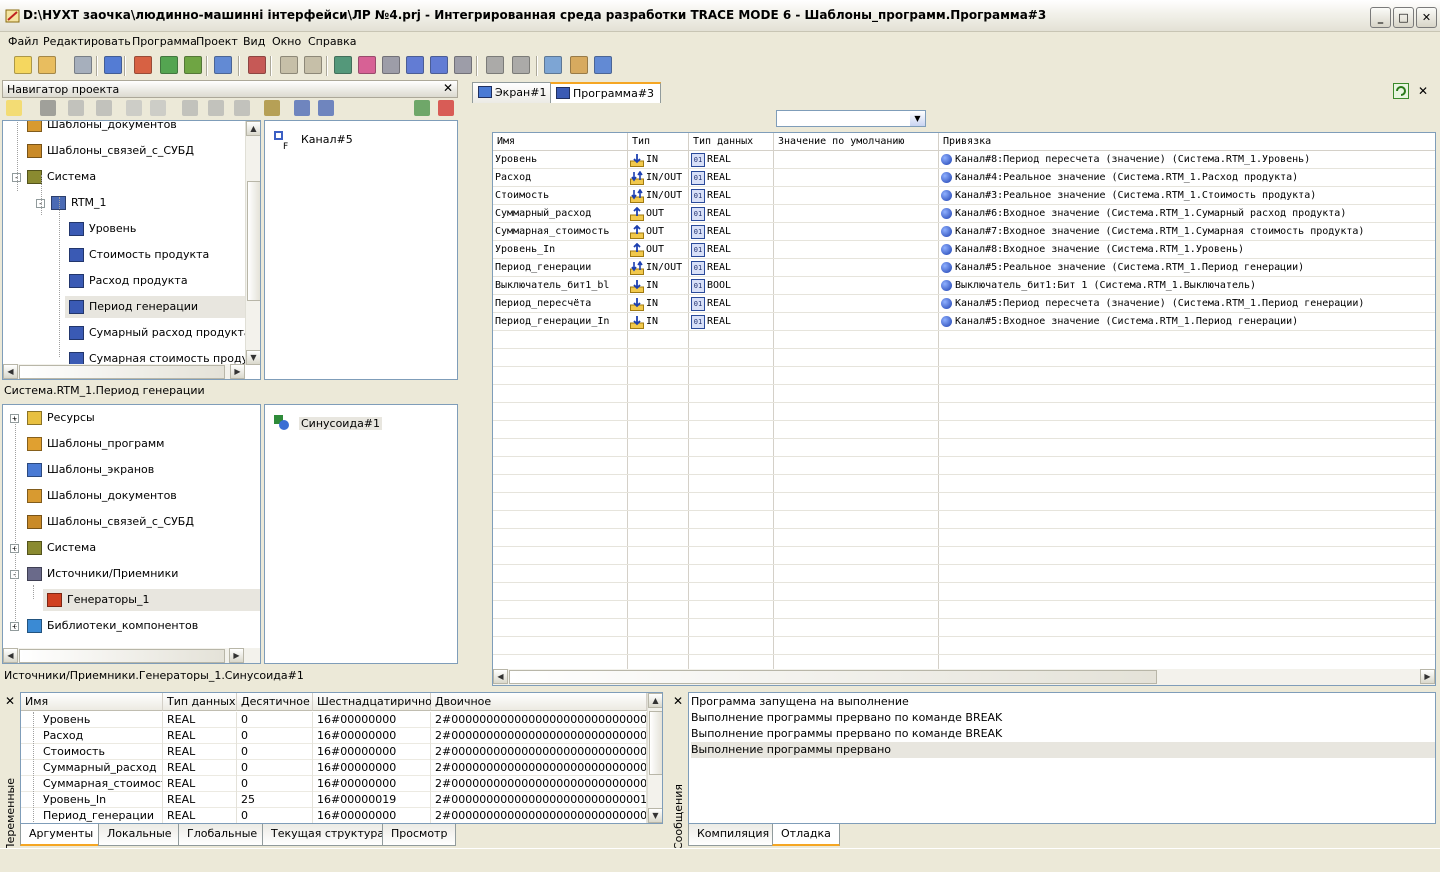 The width and height of the screenshot is (1440, 872). I want to click on top-tree-hscroll: ◀ ▶, so click(124, 371).